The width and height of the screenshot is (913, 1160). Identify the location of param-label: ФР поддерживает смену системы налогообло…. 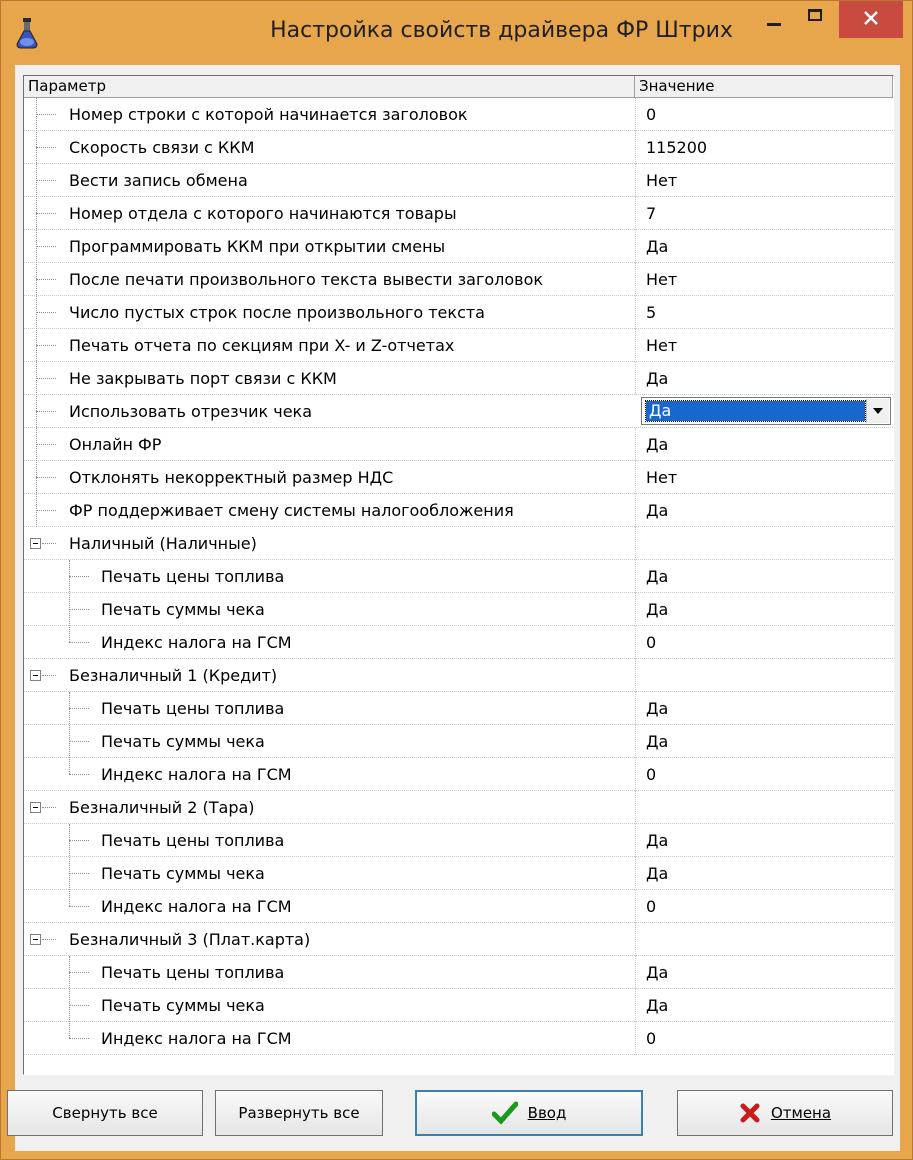
(291, 510).